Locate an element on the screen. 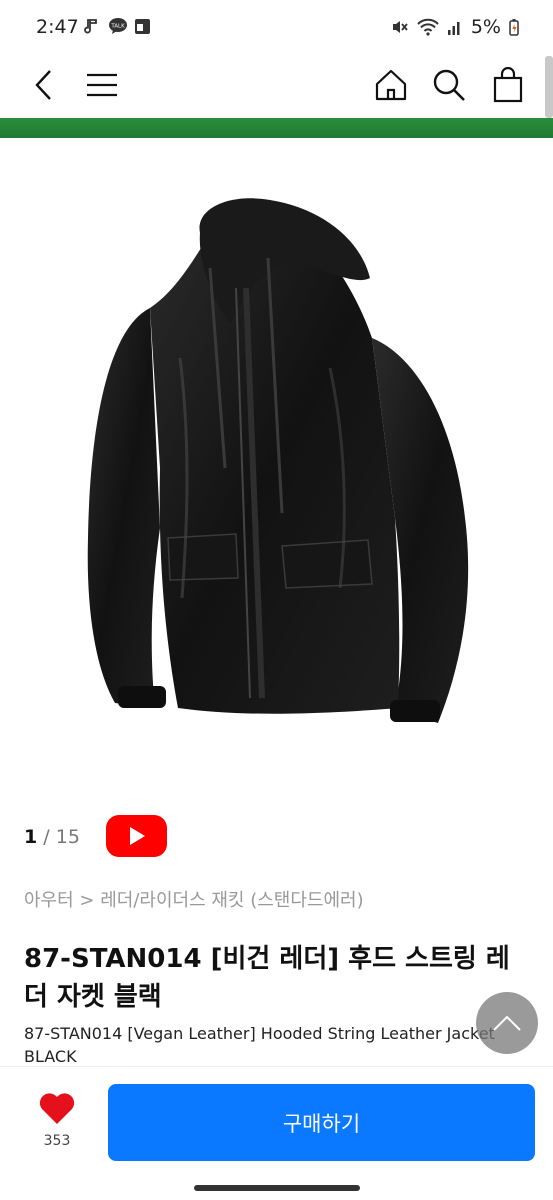 The image size is (553, 1200). cart-icon is located at coordinates (508, 85).